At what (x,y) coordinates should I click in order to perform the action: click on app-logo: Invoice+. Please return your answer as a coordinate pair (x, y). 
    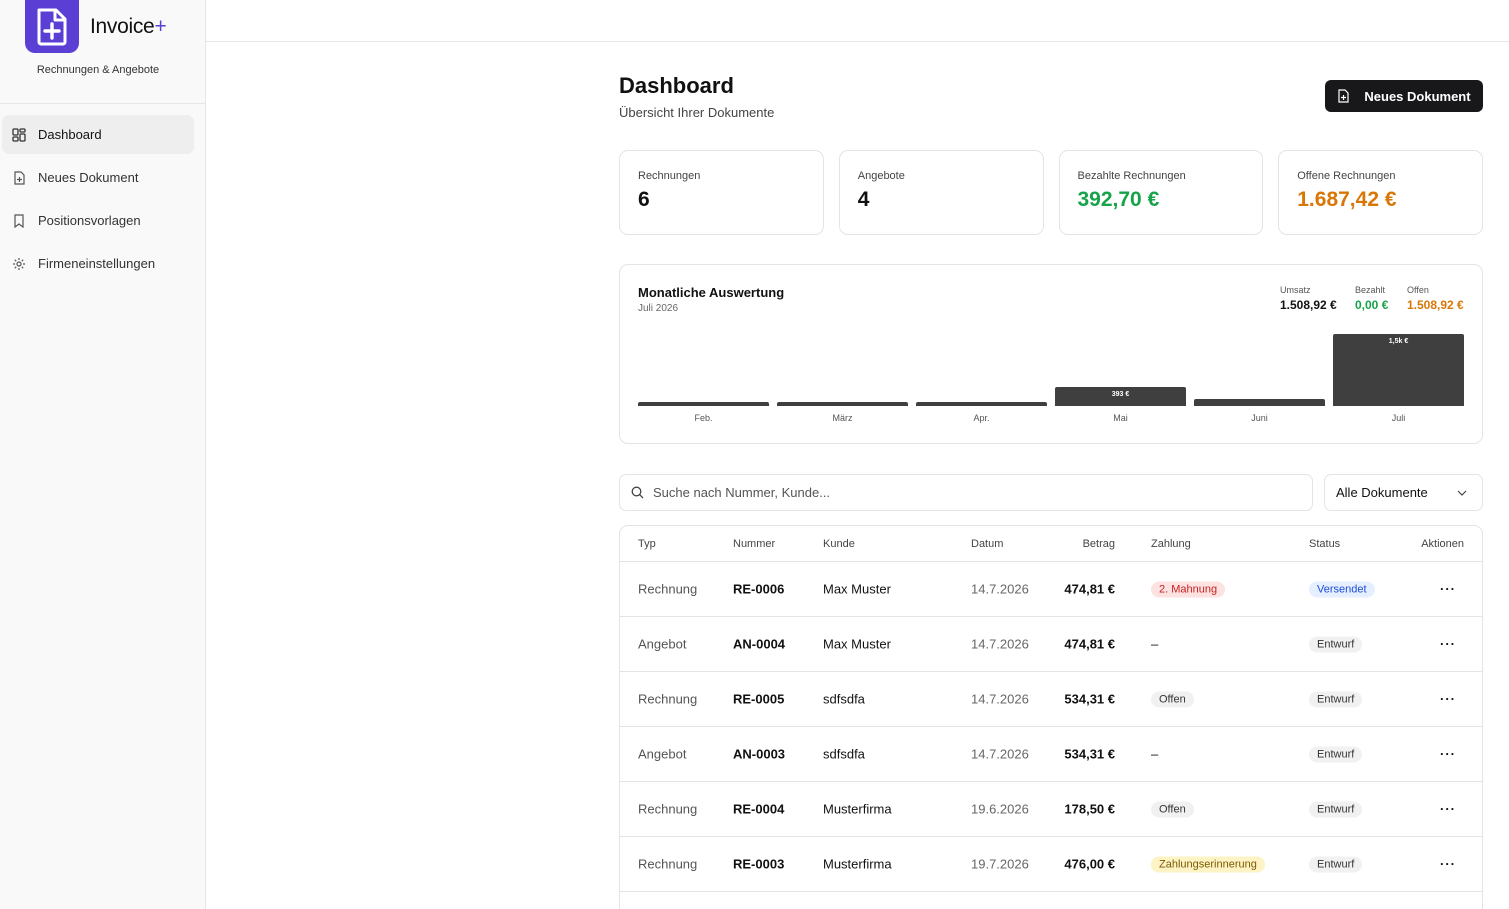
    Looking at the image, I should click on (96, 26).